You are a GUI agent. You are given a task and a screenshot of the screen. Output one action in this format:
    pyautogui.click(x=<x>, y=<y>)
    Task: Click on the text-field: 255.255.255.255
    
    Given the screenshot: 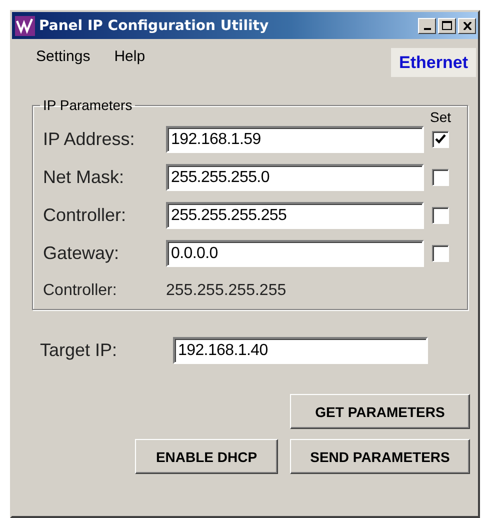 What is the action you would take?
    pyautogui.click(x=295, y=215)
    